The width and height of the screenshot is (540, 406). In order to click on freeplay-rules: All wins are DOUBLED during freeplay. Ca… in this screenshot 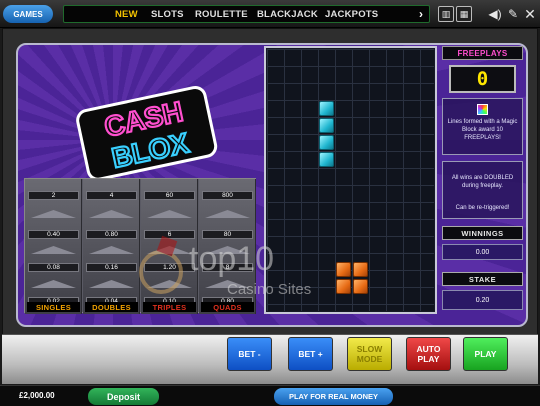, I will do `click(482, 190)`.